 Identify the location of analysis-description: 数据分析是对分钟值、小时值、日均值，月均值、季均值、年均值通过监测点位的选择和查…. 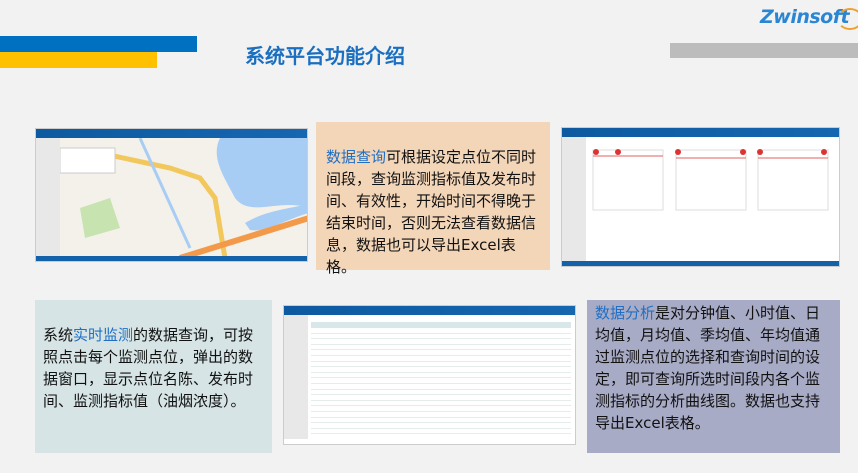
(713, 376).